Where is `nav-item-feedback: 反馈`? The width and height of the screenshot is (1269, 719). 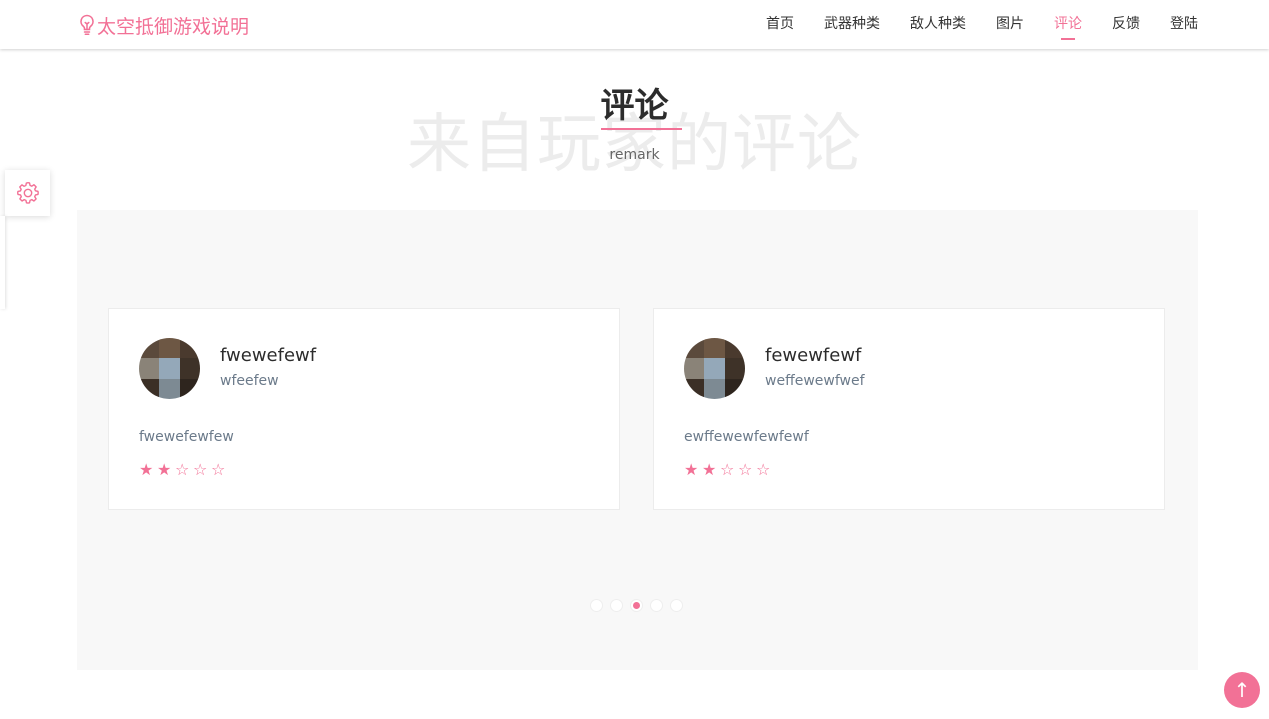
nav-item-feedback: 反馈 is located at coordinates (1126, 24).